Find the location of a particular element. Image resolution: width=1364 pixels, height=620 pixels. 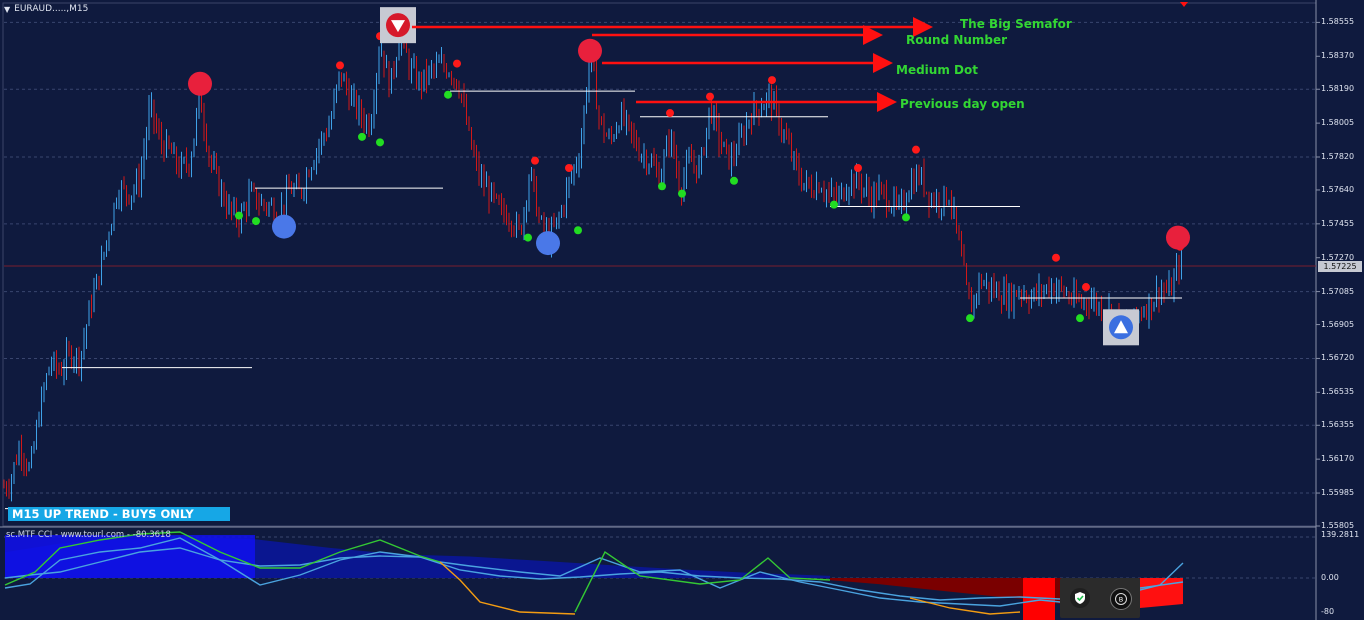

collapse-triangle-icon: ▼ is located at coordinates (7, 9).